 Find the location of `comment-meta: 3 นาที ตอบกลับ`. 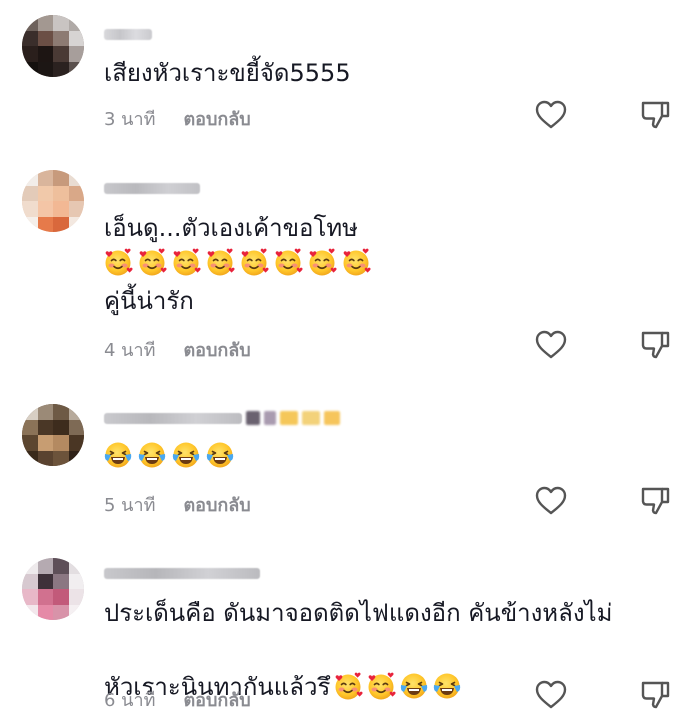

comment-meta: 3 นาที ตอบกลับ is located at coordinates (177, 118).